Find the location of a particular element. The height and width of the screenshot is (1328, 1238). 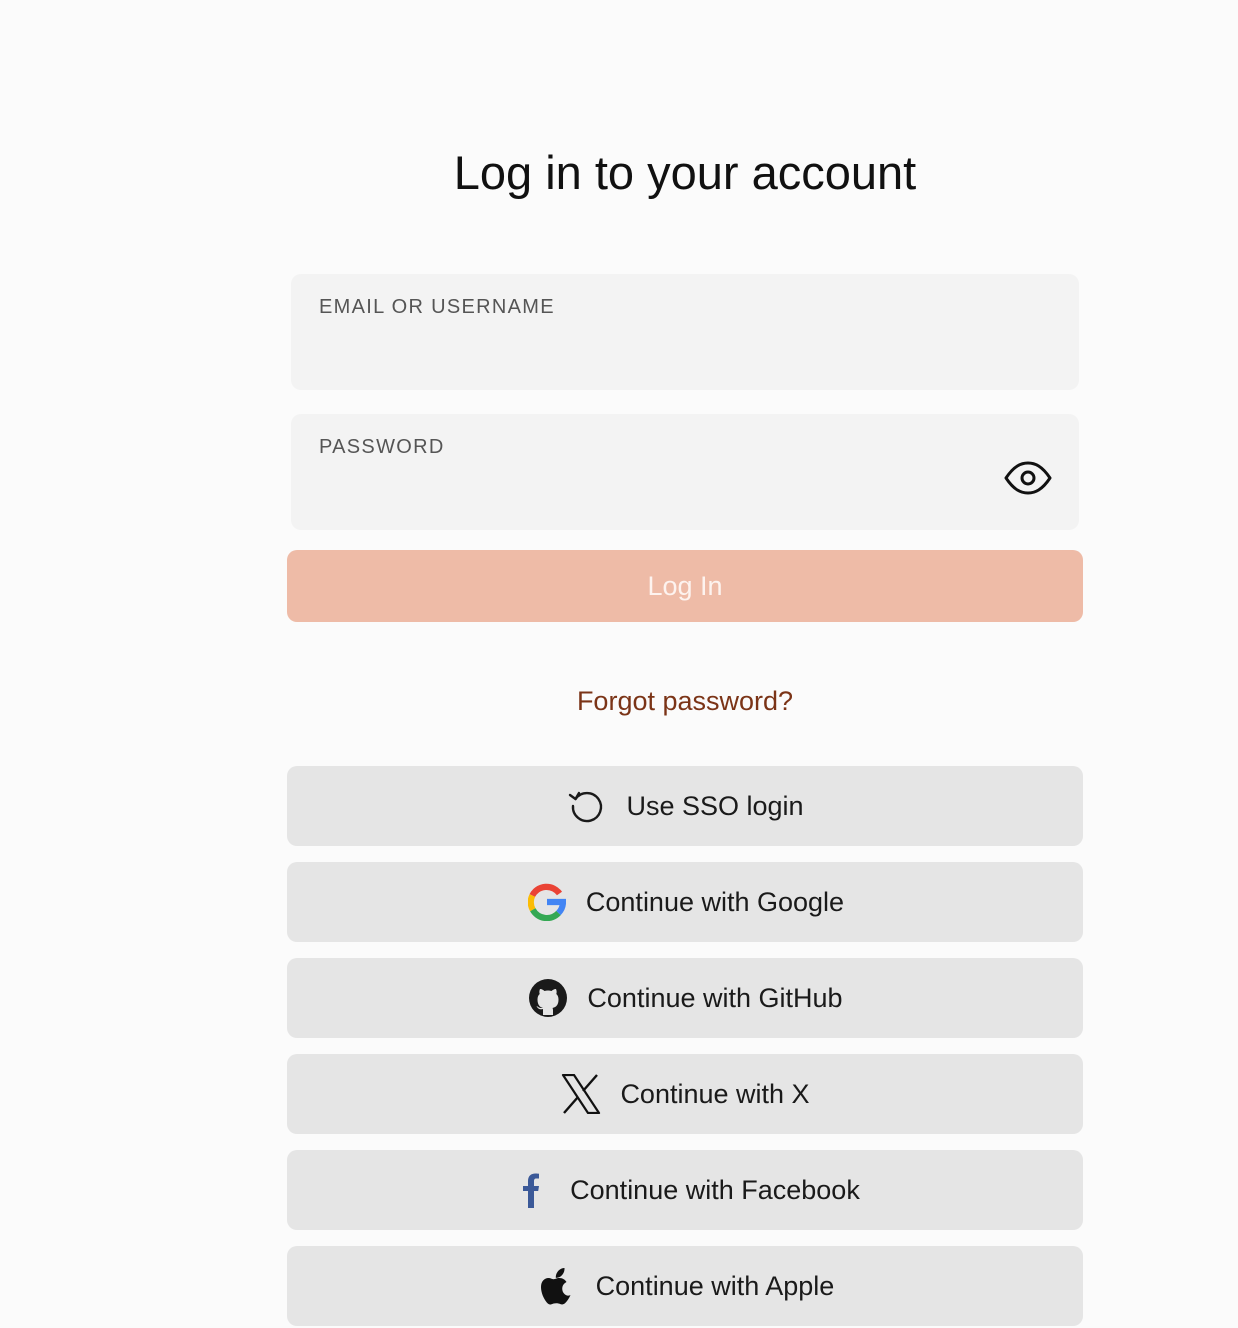

password-field: PASSWORD is located at coordinates (685, 472).